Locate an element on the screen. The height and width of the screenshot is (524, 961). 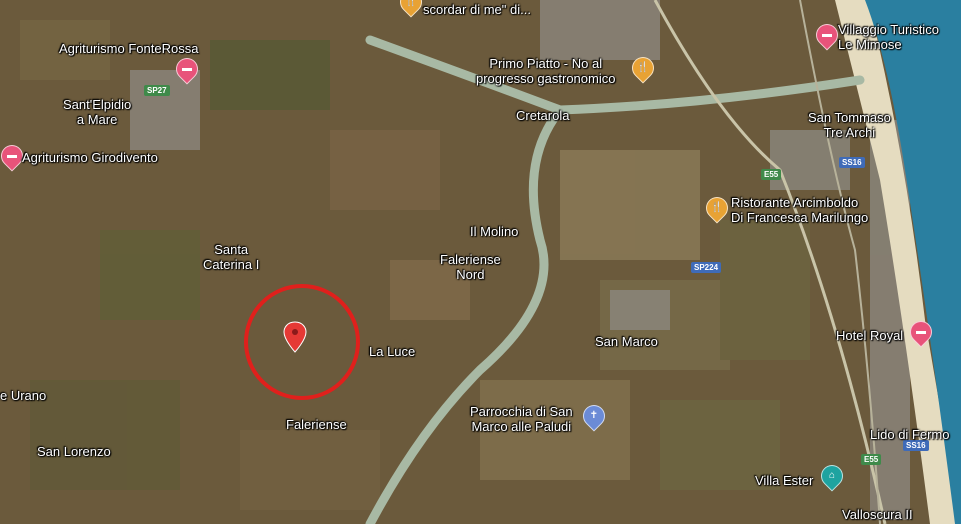
pin-center-dot is located at coordinates (295, 332).